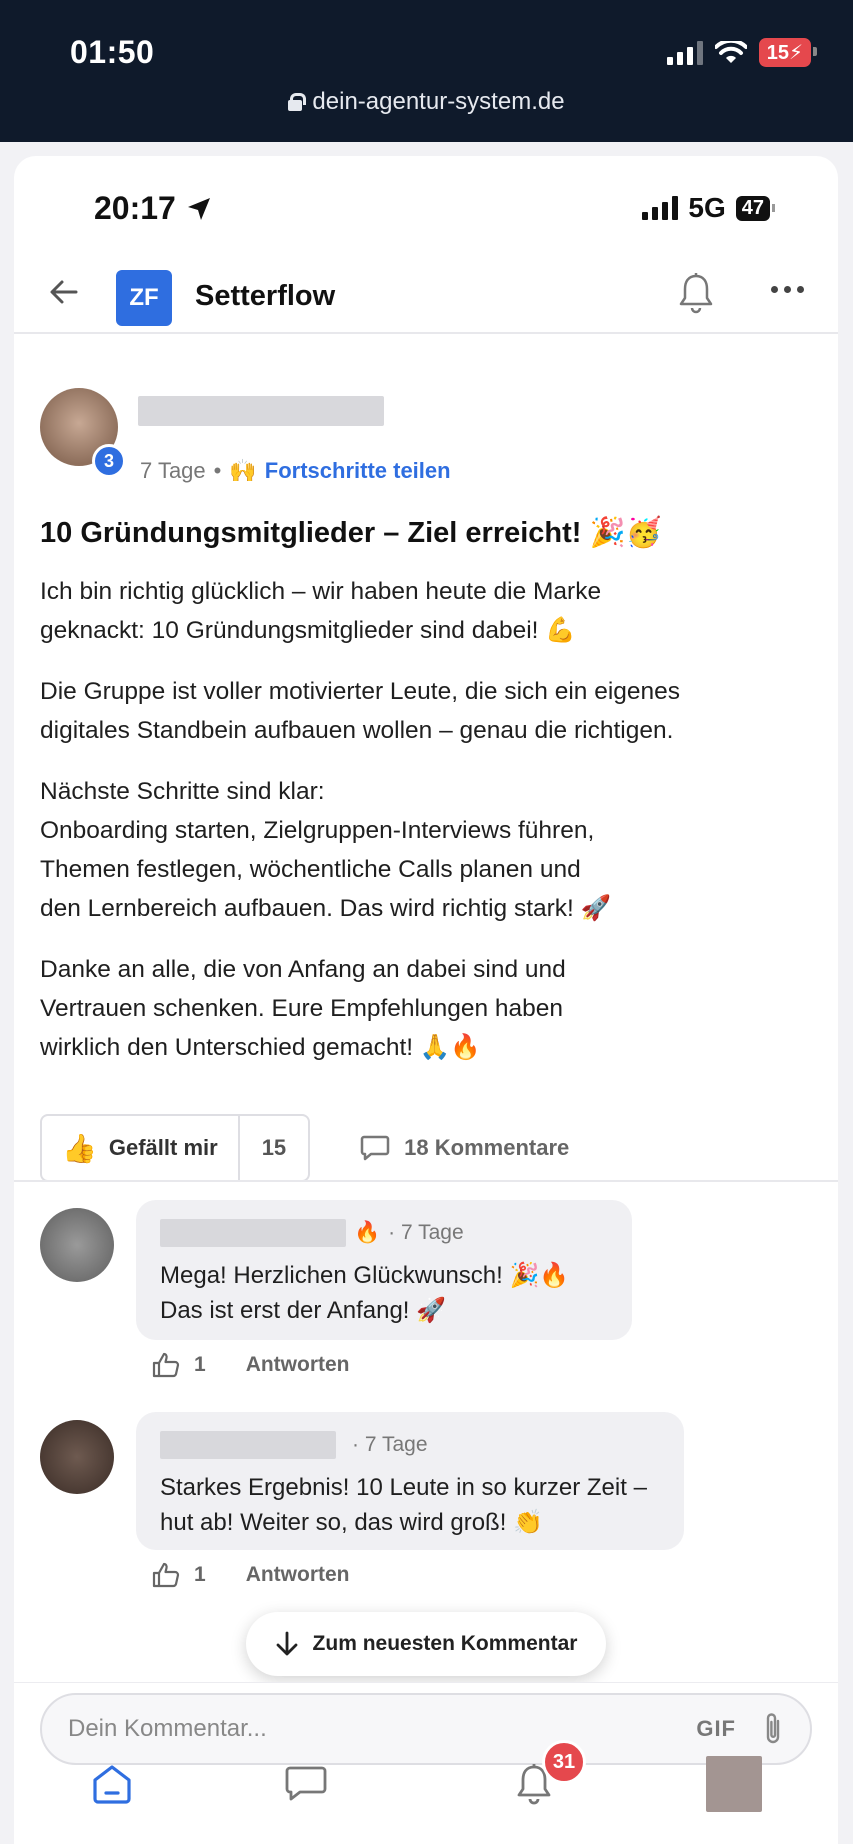  What do you see at coordinates (144, 298) in the screenshot?
I see `group-logo: ZF` at bounding box center [144, 298].